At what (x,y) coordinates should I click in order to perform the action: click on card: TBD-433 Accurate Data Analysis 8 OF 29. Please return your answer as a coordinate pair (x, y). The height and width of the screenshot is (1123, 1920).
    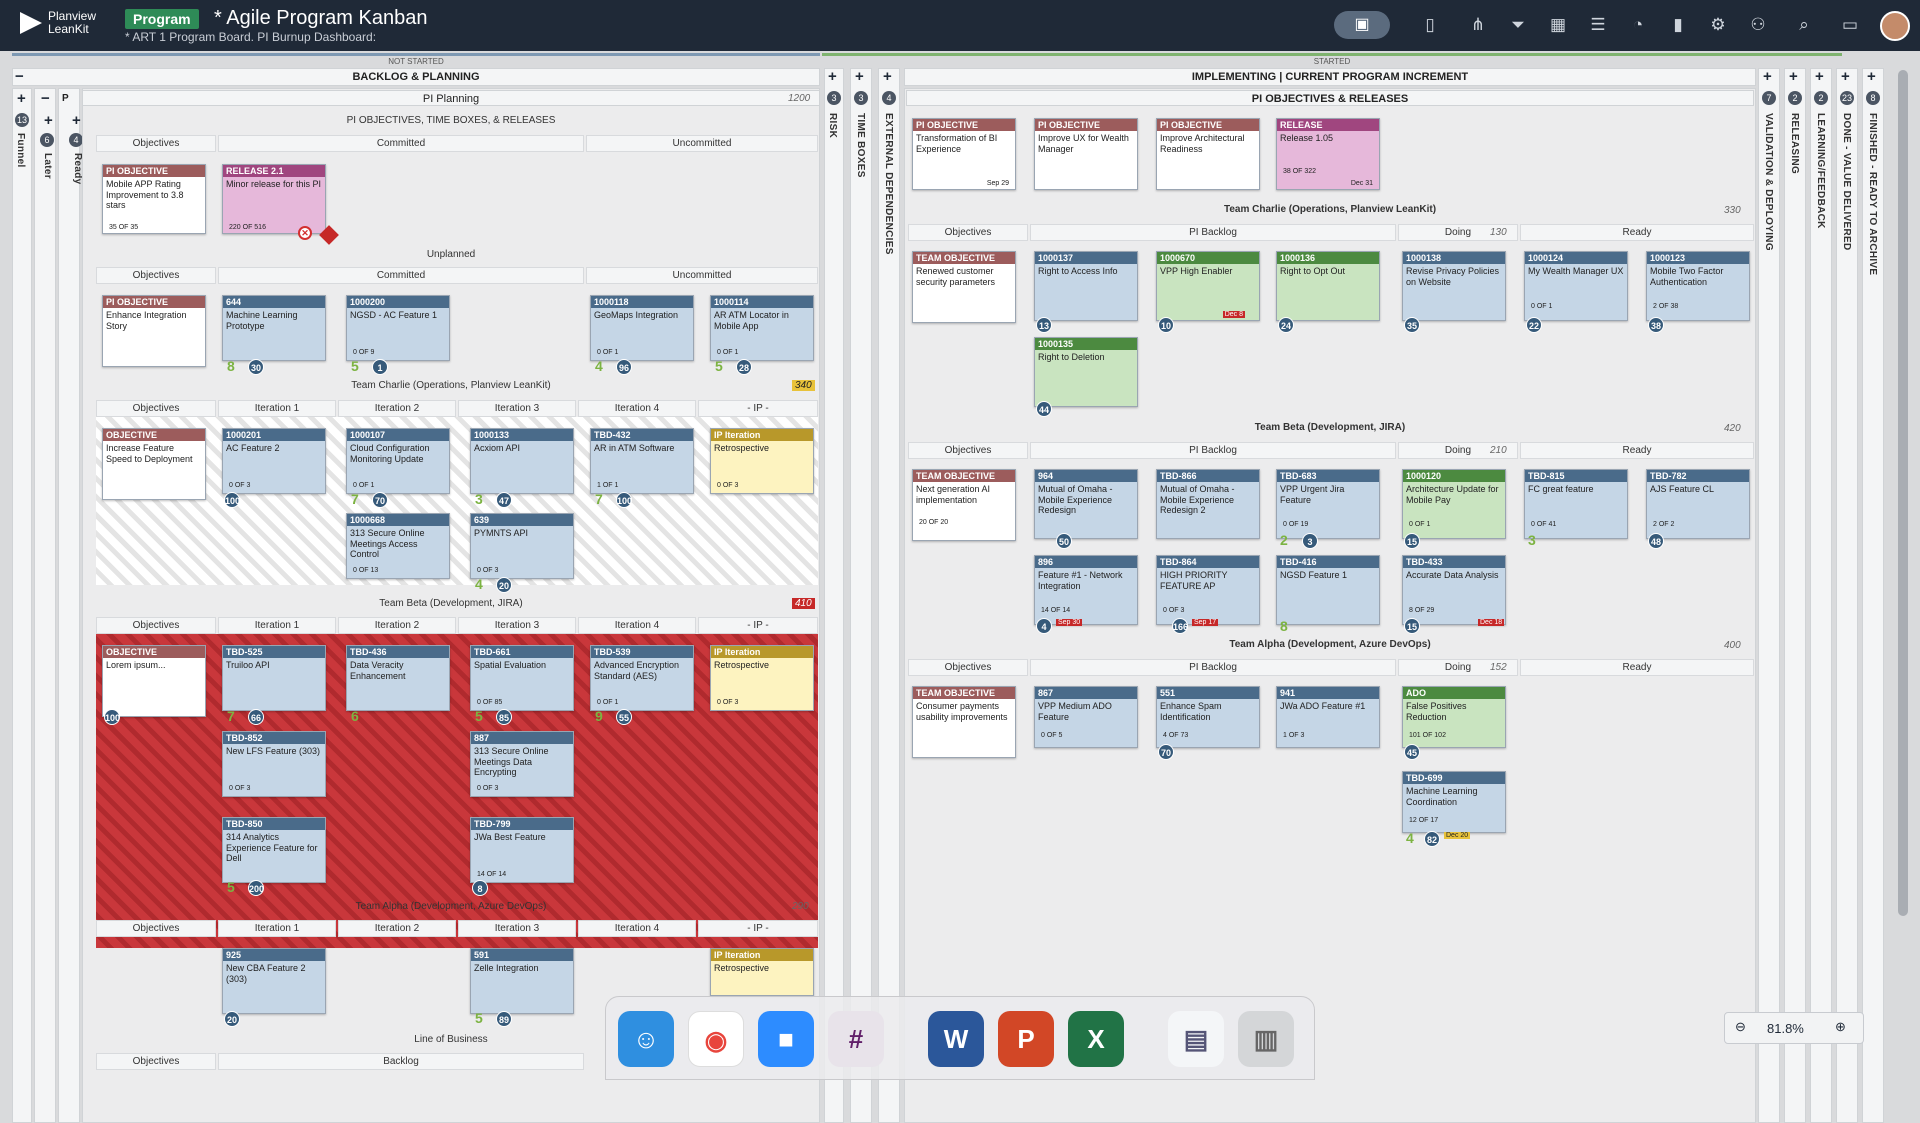
    Looking at the image, I should click on (1454, 590).